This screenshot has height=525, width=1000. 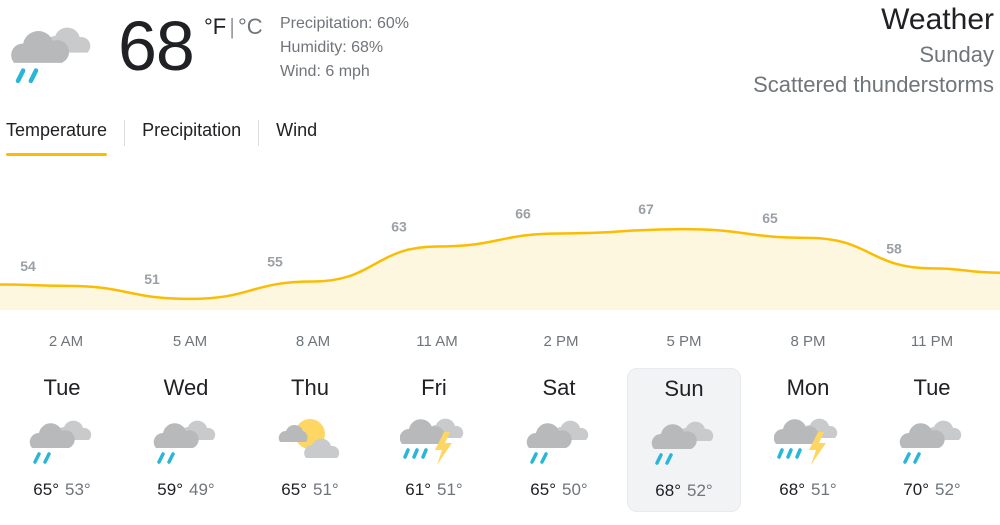 I want to click on tab-wind: Wind, so click(x=296, y=135).